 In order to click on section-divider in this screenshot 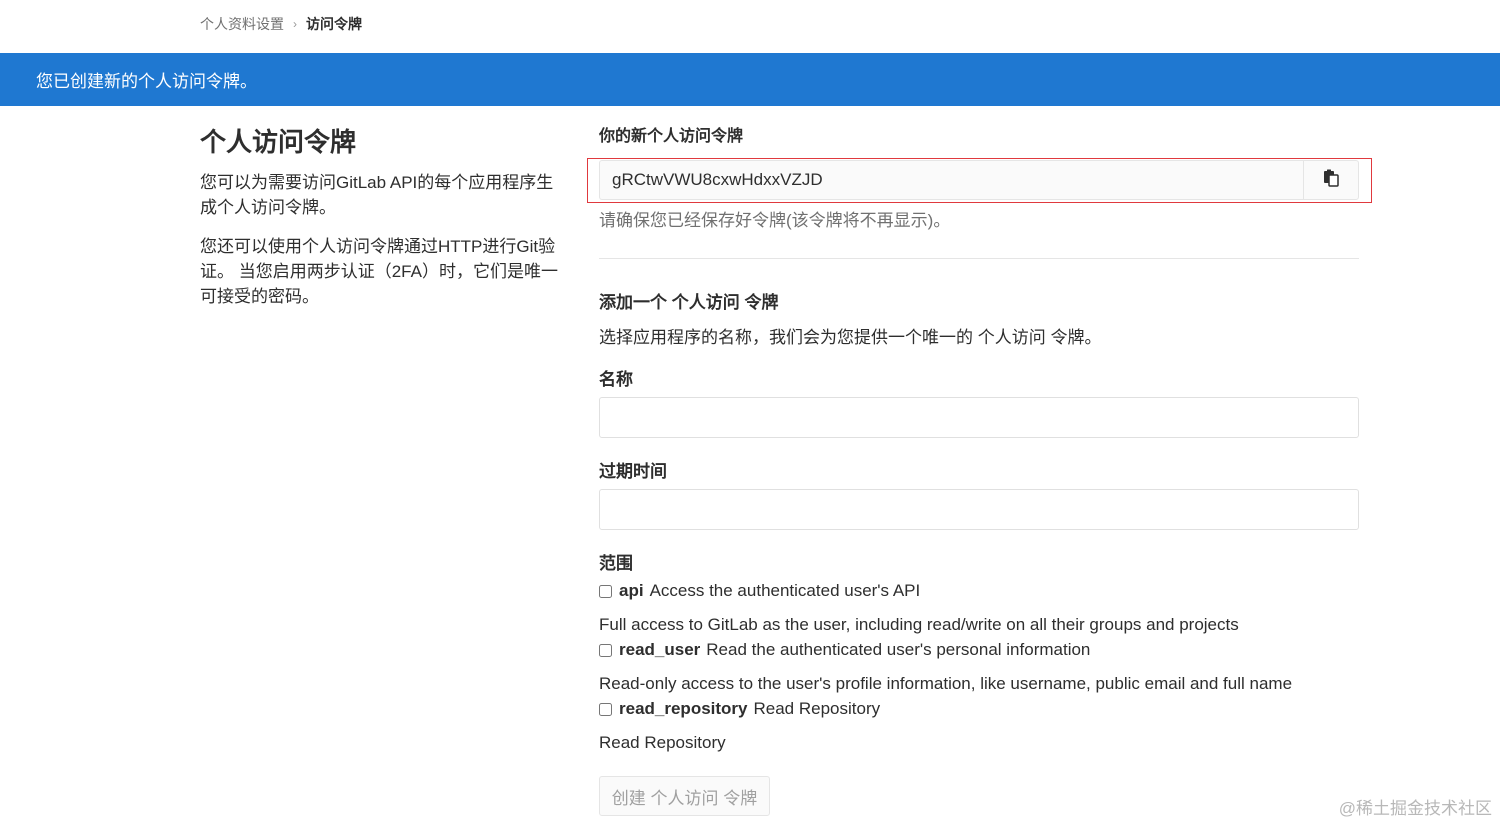, I will do `click(979, 258)`.